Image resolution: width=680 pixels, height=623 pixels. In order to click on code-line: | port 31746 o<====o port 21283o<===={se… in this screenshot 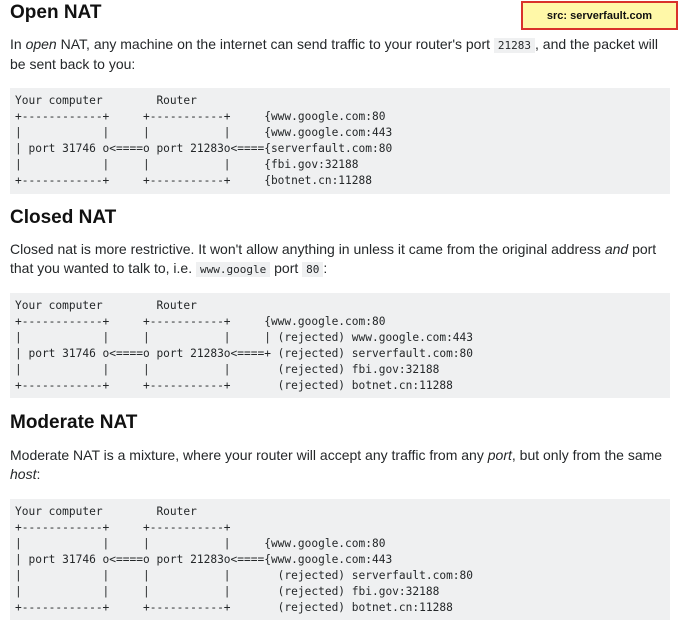, I will do `click(204, 148)`.